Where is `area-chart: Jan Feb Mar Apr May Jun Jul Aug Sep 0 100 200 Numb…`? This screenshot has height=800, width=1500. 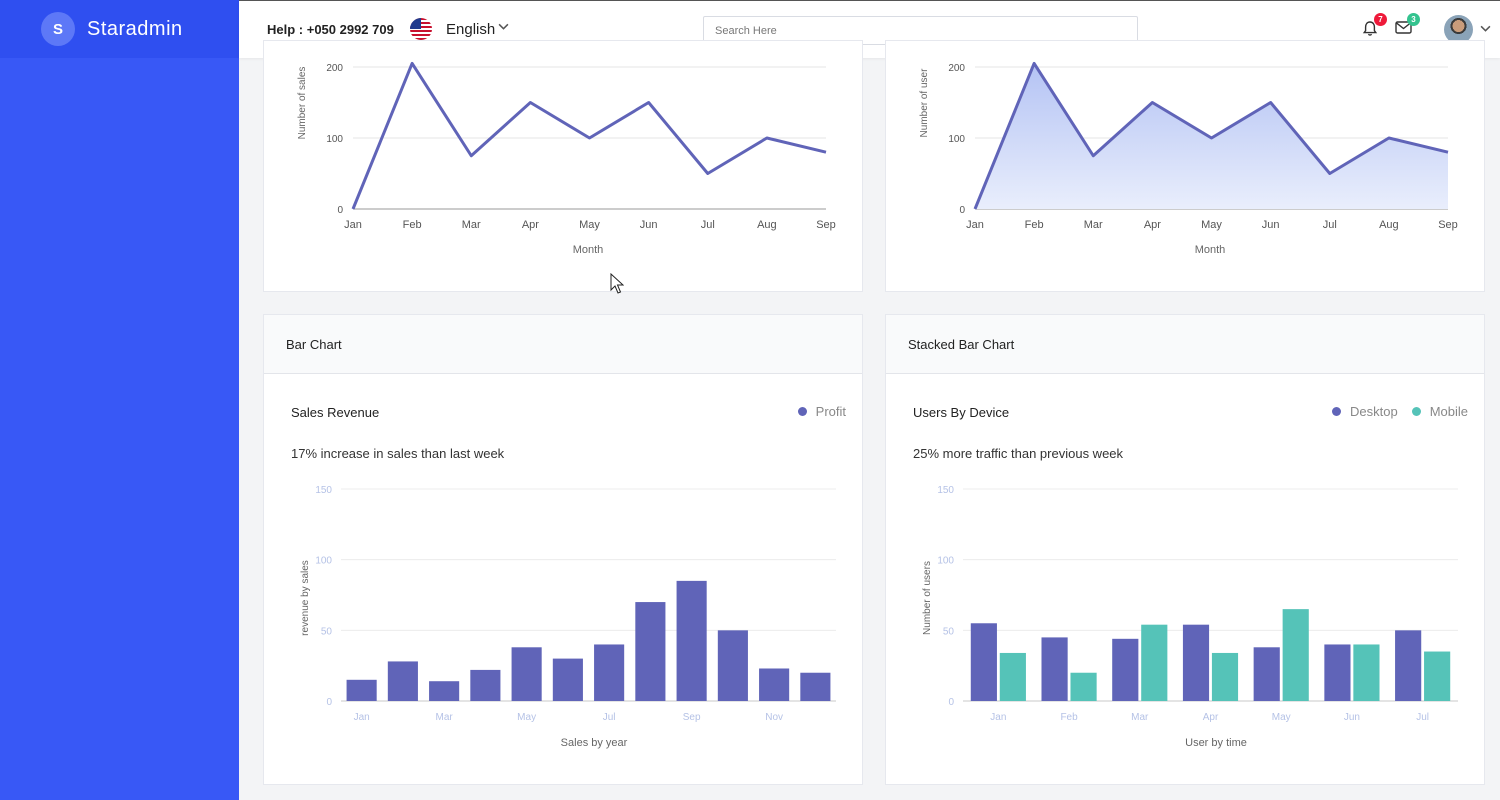
area-chart: Jan Feb Mar Apr May Jun Jul Aug Sep 0 100 200 Numb… is located at coordinates (1188, 158).